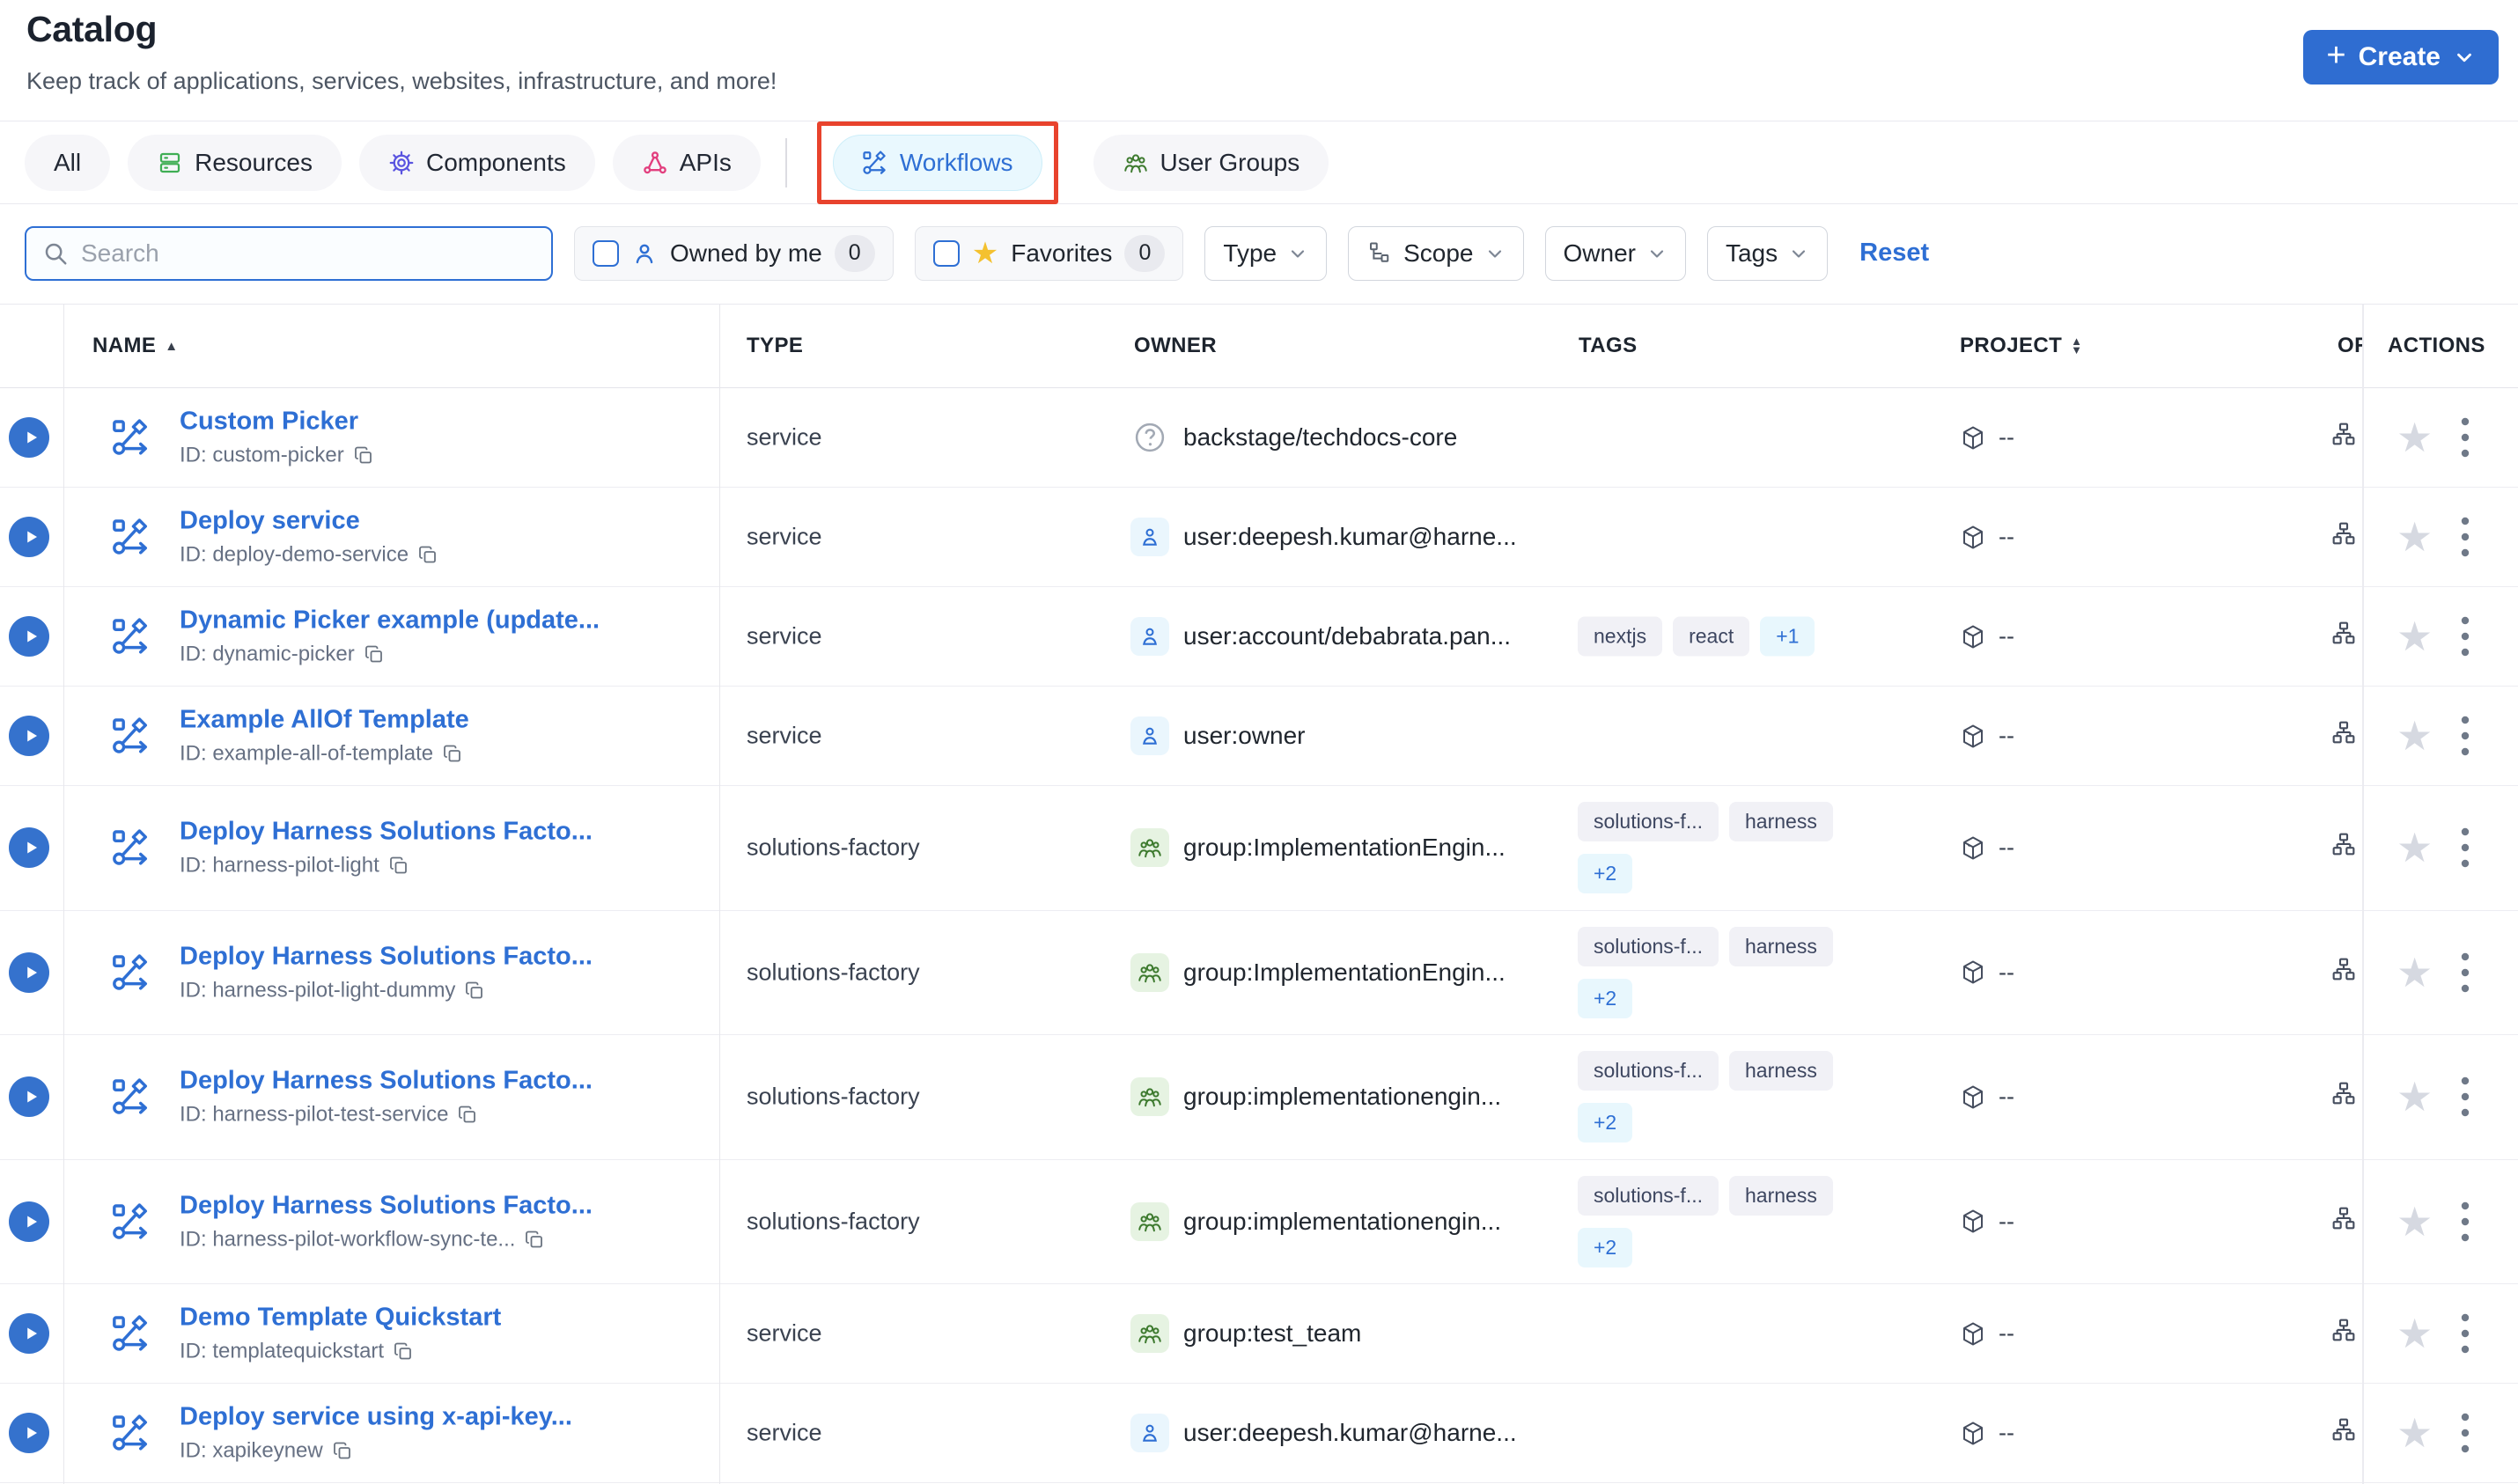 This screenshot has width=2518, height=1484. What do you see at coordinates (1787, 637) in the screenshot?
I see `more-tags-pill: +1` at bounding box center [1787, 637].